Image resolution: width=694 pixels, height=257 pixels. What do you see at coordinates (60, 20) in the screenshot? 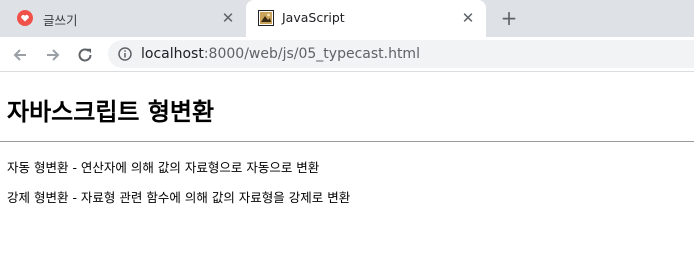
I see `tab-title: 글쓰기` at bounding box center [60, 20].